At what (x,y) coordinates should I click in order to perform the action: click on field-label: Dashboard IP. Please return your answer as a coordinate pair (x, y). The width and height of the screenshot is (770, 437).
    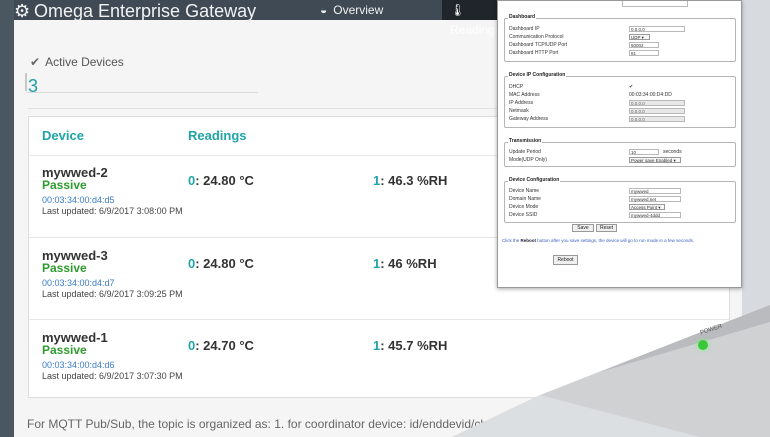
    Looking at the image, I should click on (524, 29).